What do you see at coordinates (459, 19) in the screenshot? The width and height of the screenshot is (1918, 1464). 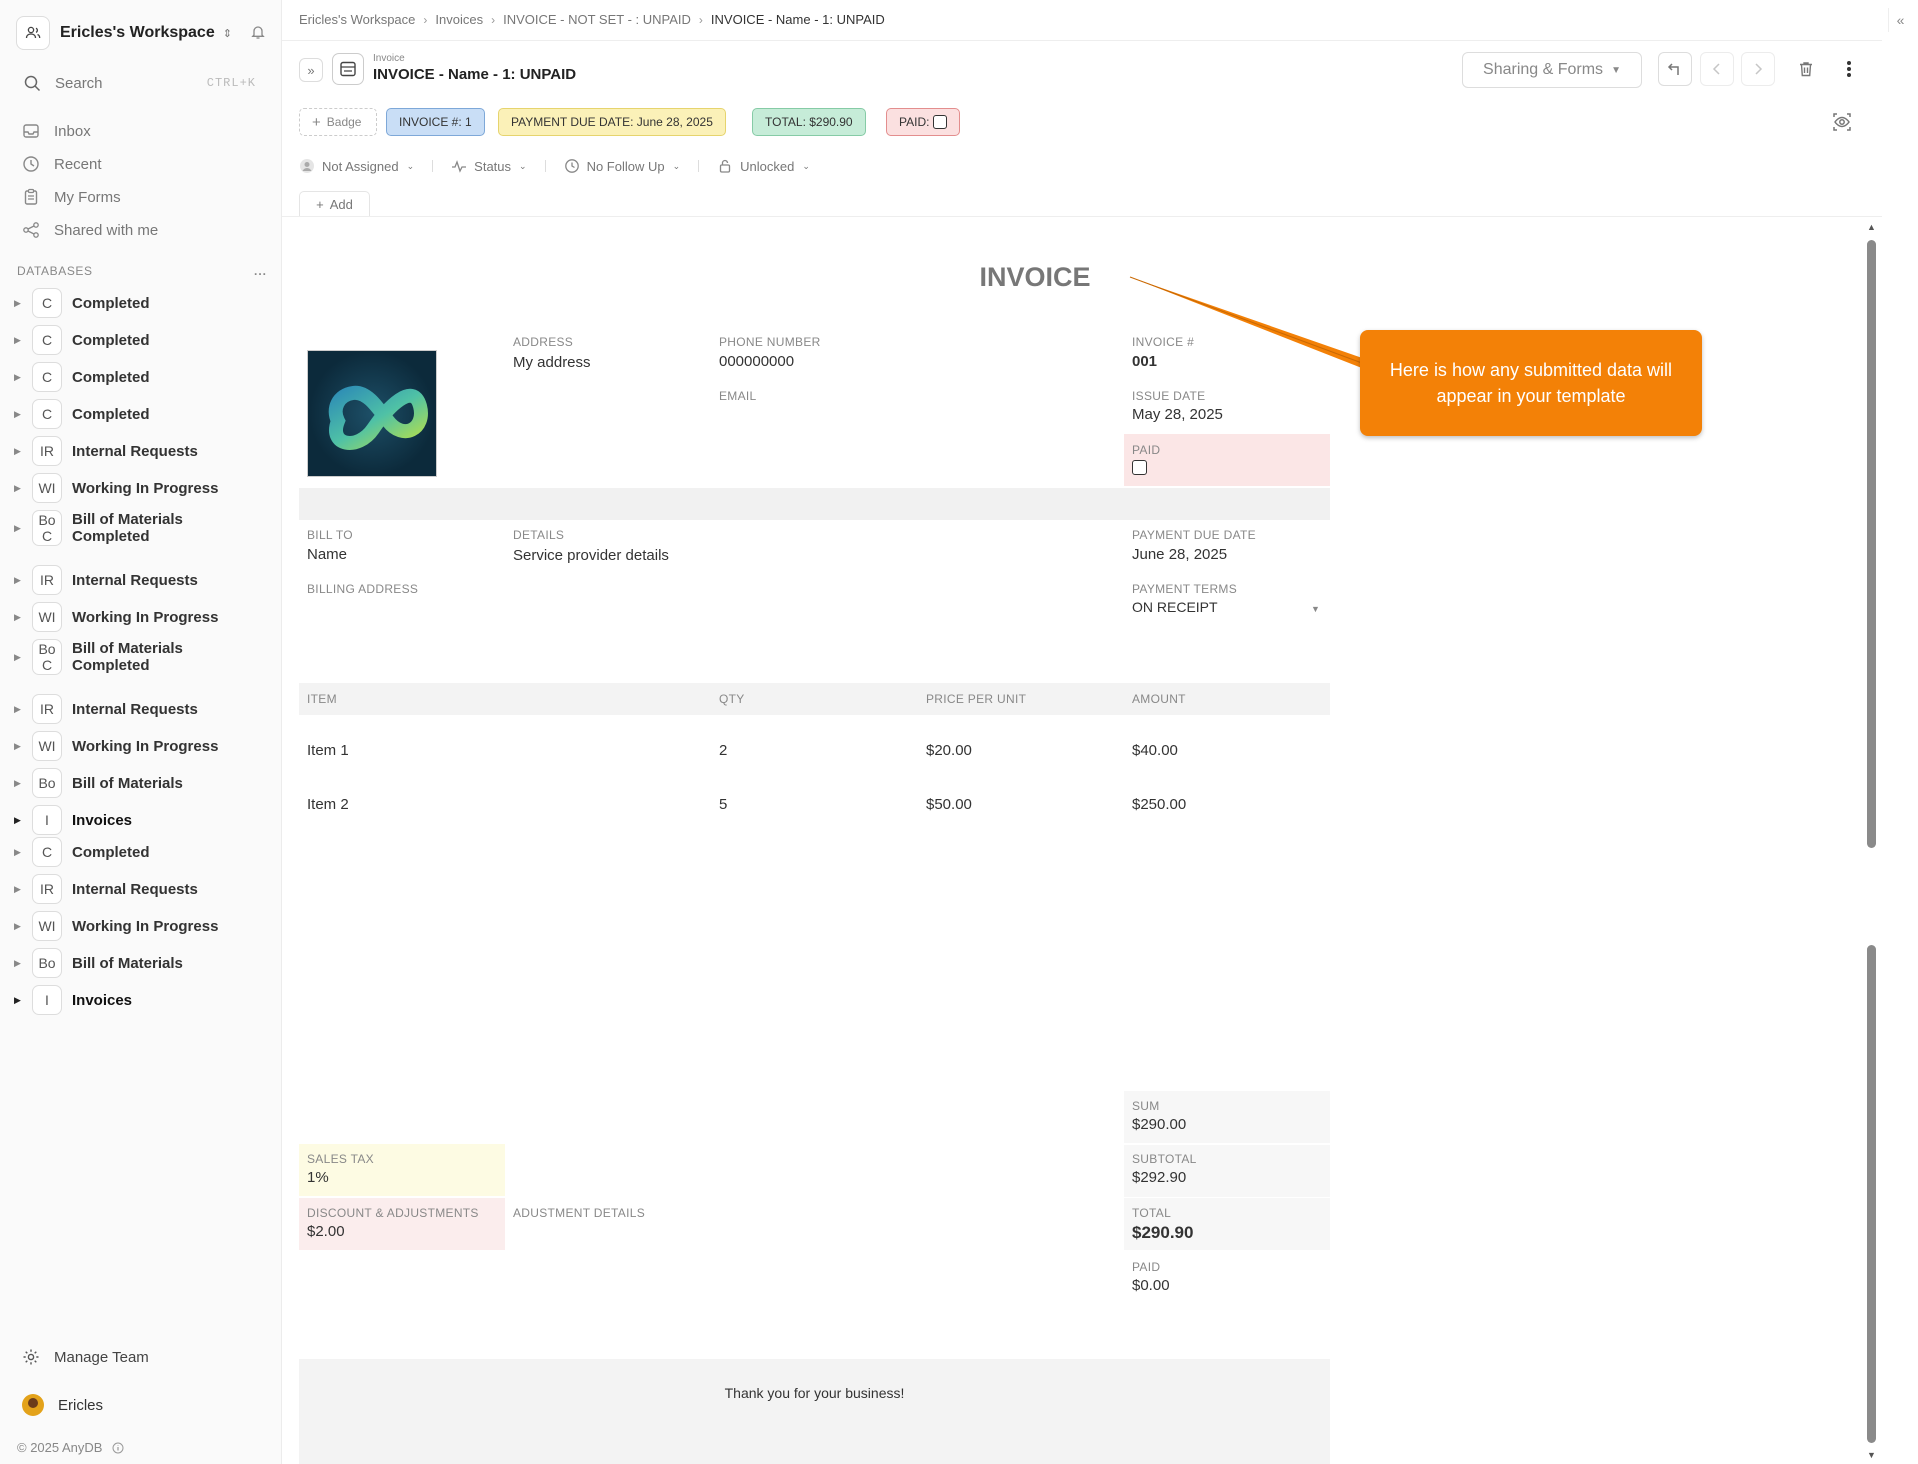 I see `breadcrumb-invoices: Invoices` at bounding box center [459, 19].